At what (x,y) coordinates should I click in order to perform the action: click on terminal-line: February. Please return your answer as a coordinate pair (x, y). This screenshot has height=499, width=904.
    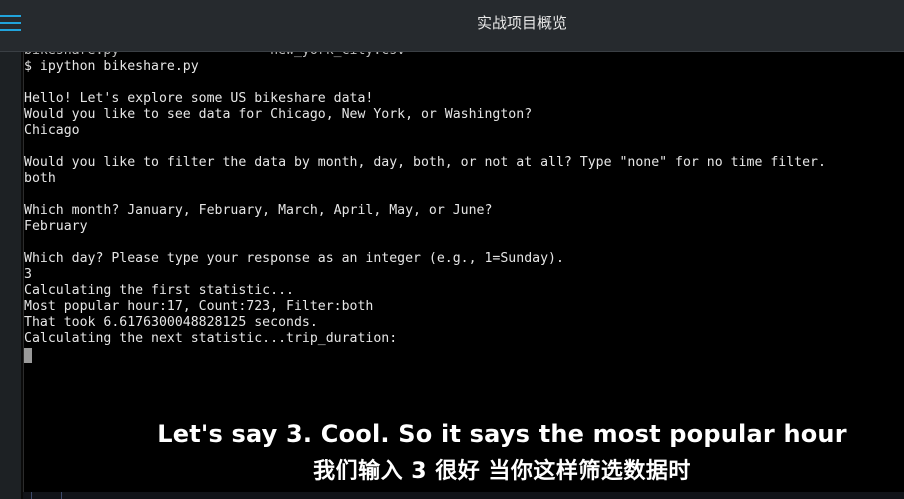
    Looking at the image, I should click on (56, 226).